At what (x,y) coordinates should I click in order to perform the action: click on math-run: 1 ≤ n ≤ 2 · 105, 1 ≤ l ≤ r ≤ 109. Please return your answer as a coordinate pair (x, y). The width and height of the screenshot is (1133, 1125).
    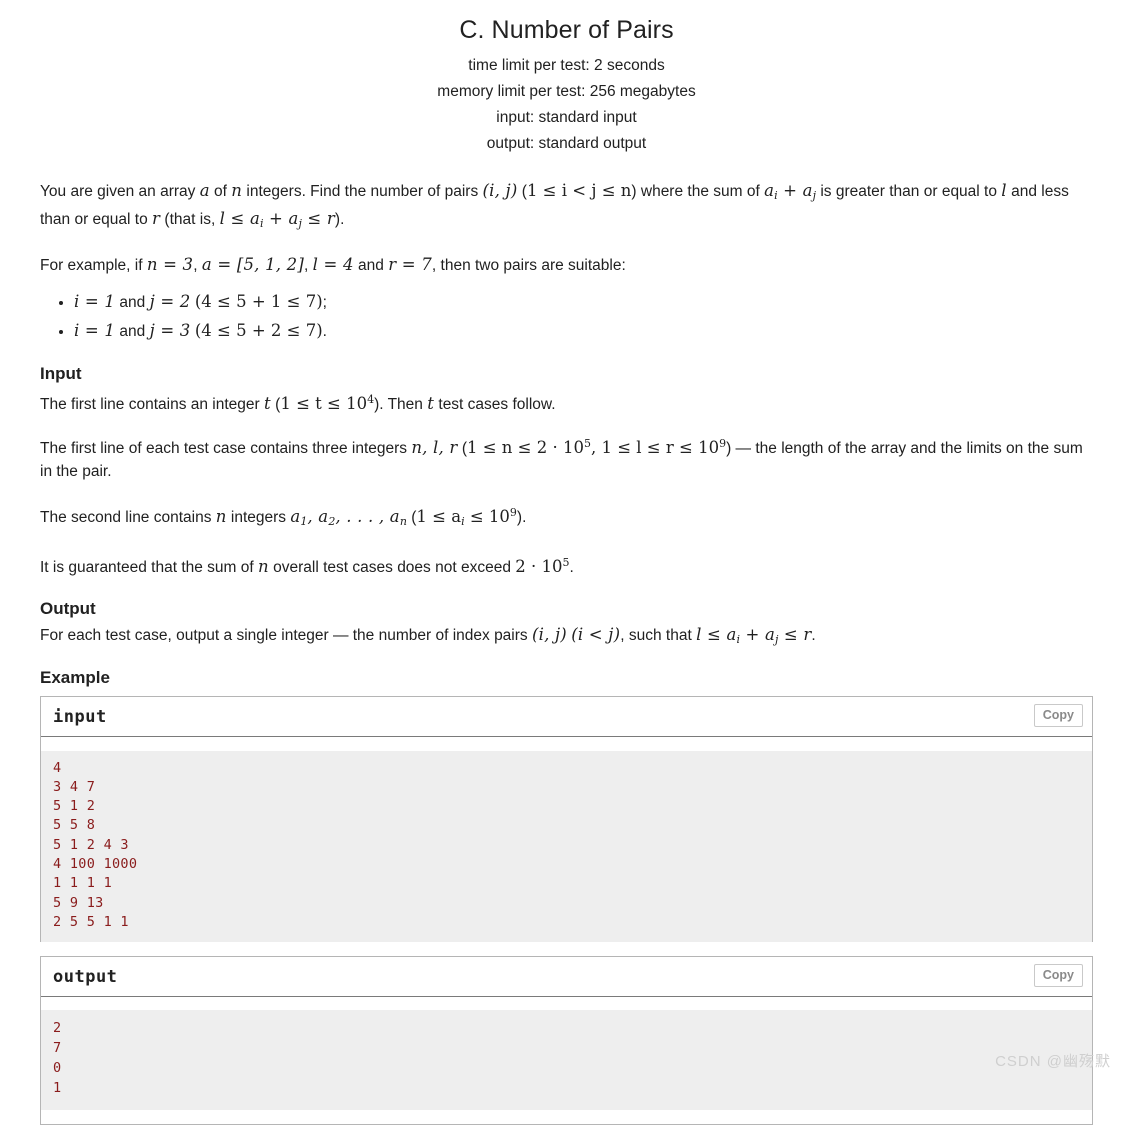
    Looking at the image, I should click on (596, 447).